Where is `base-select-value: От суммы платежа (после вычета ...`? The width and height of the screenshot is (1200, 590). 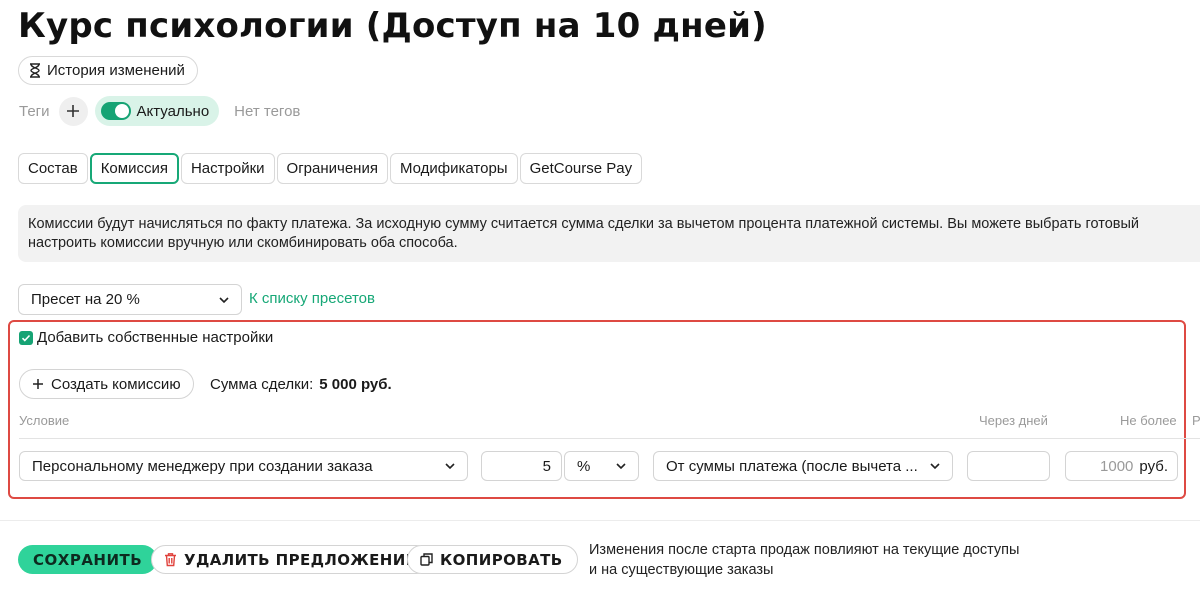 base-select-value: От суммы платежа (после вычета ... is located at coordinates (792, 466).